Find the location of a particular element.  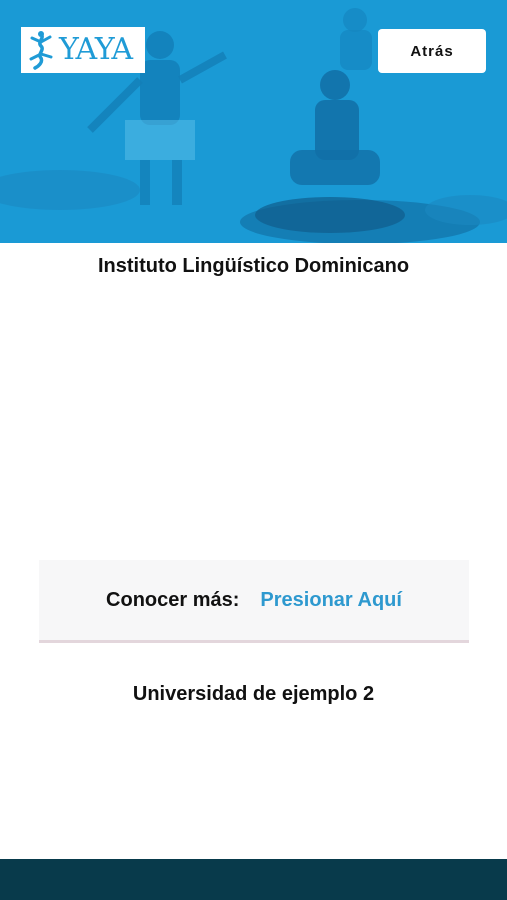

back-button: Atrás is located at coordinates (432, 51).